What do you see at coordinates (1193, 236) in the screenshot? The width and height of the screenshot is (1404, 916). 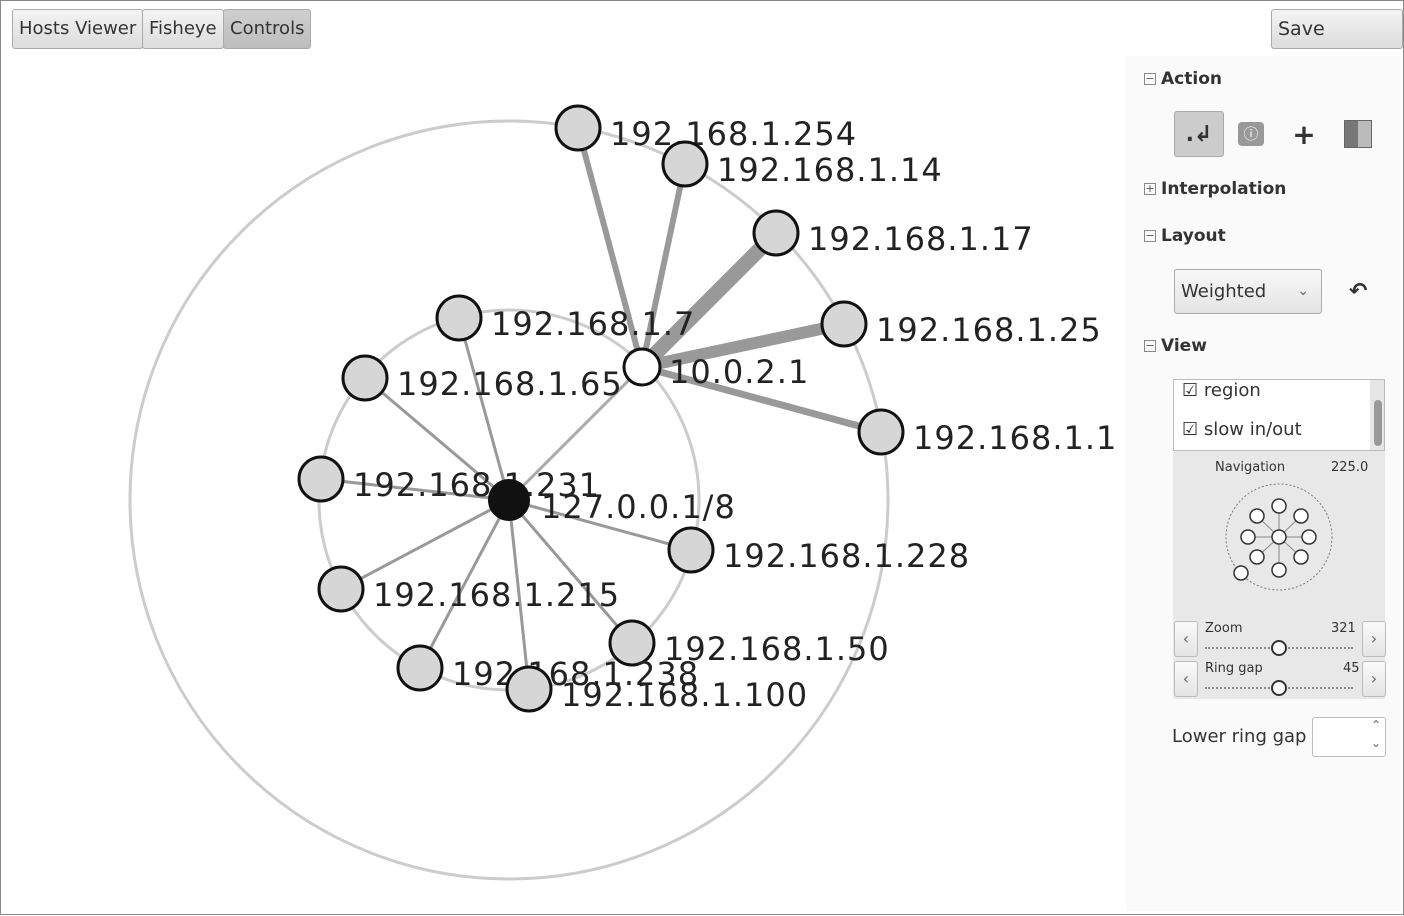 I see `section-label: Layout` at bounding box center [1193, 236].